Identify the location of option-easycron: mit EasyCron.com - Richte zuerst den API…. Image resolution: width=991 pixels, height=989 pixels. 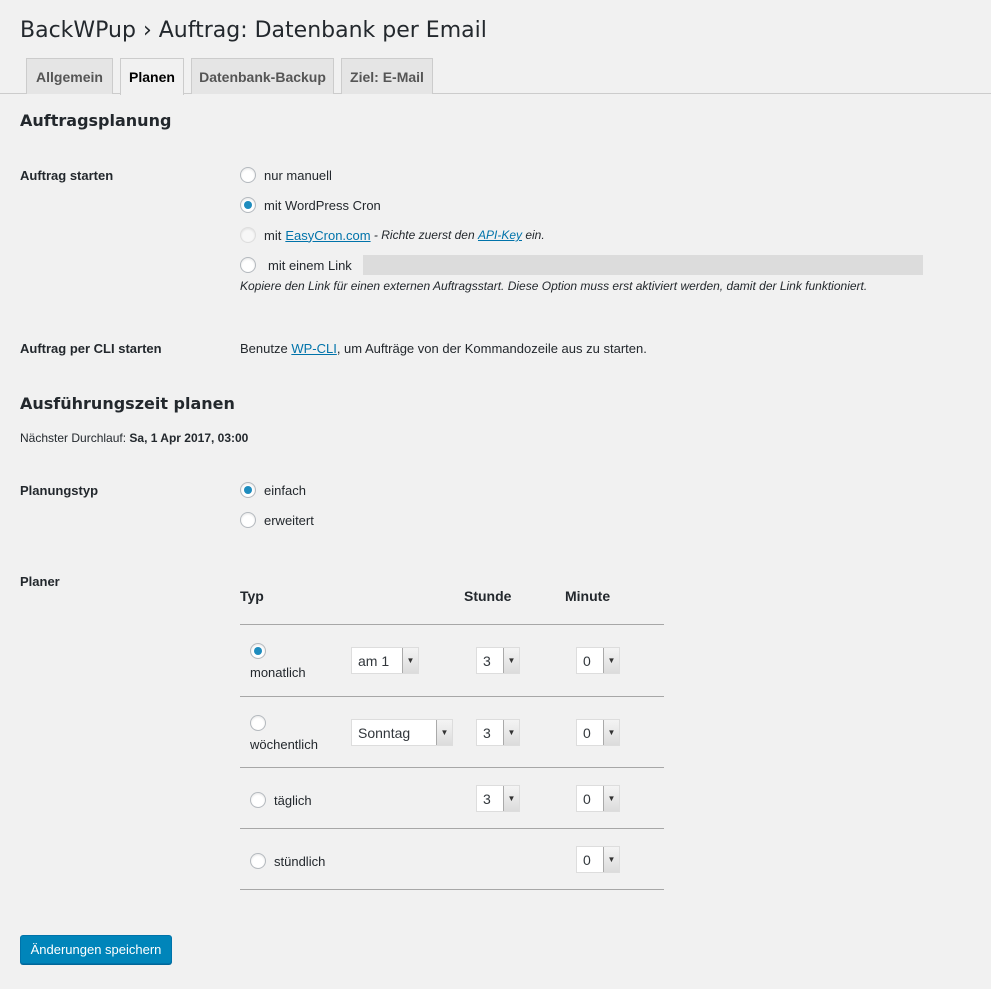
(392, 235).